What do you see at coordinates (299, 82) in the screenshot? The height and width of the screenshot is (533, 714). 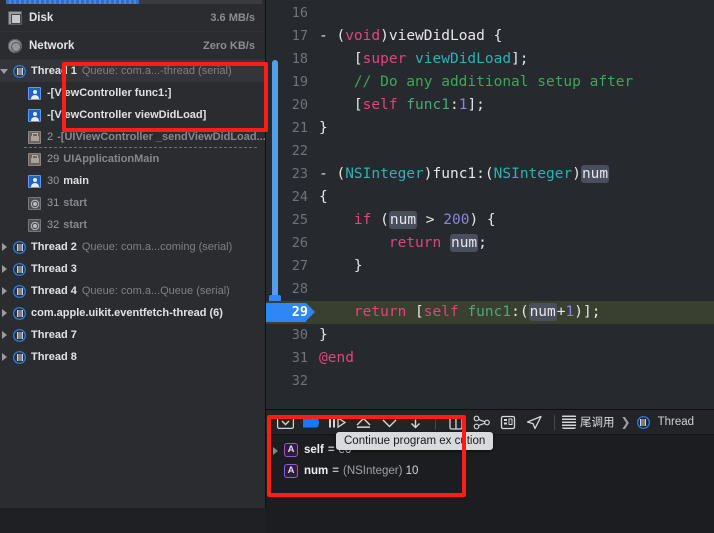 I see `line-number: 19` at bounding box center [299, 82].